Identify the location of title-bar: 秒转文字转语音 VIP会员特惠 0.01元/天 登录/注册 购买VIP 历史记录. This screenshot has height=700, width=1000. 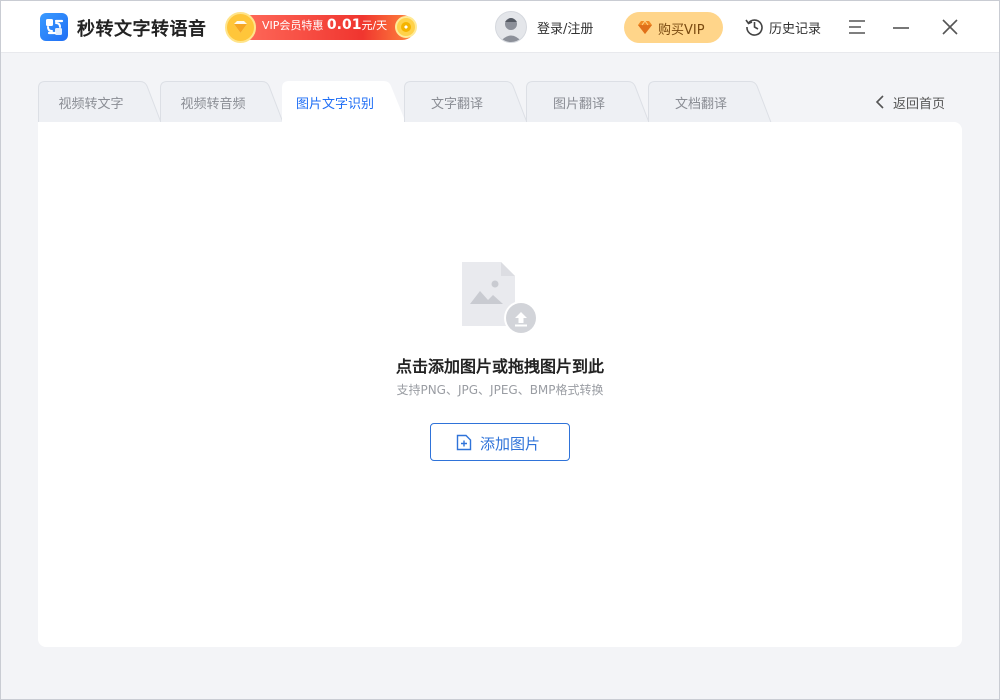
(500, 27).